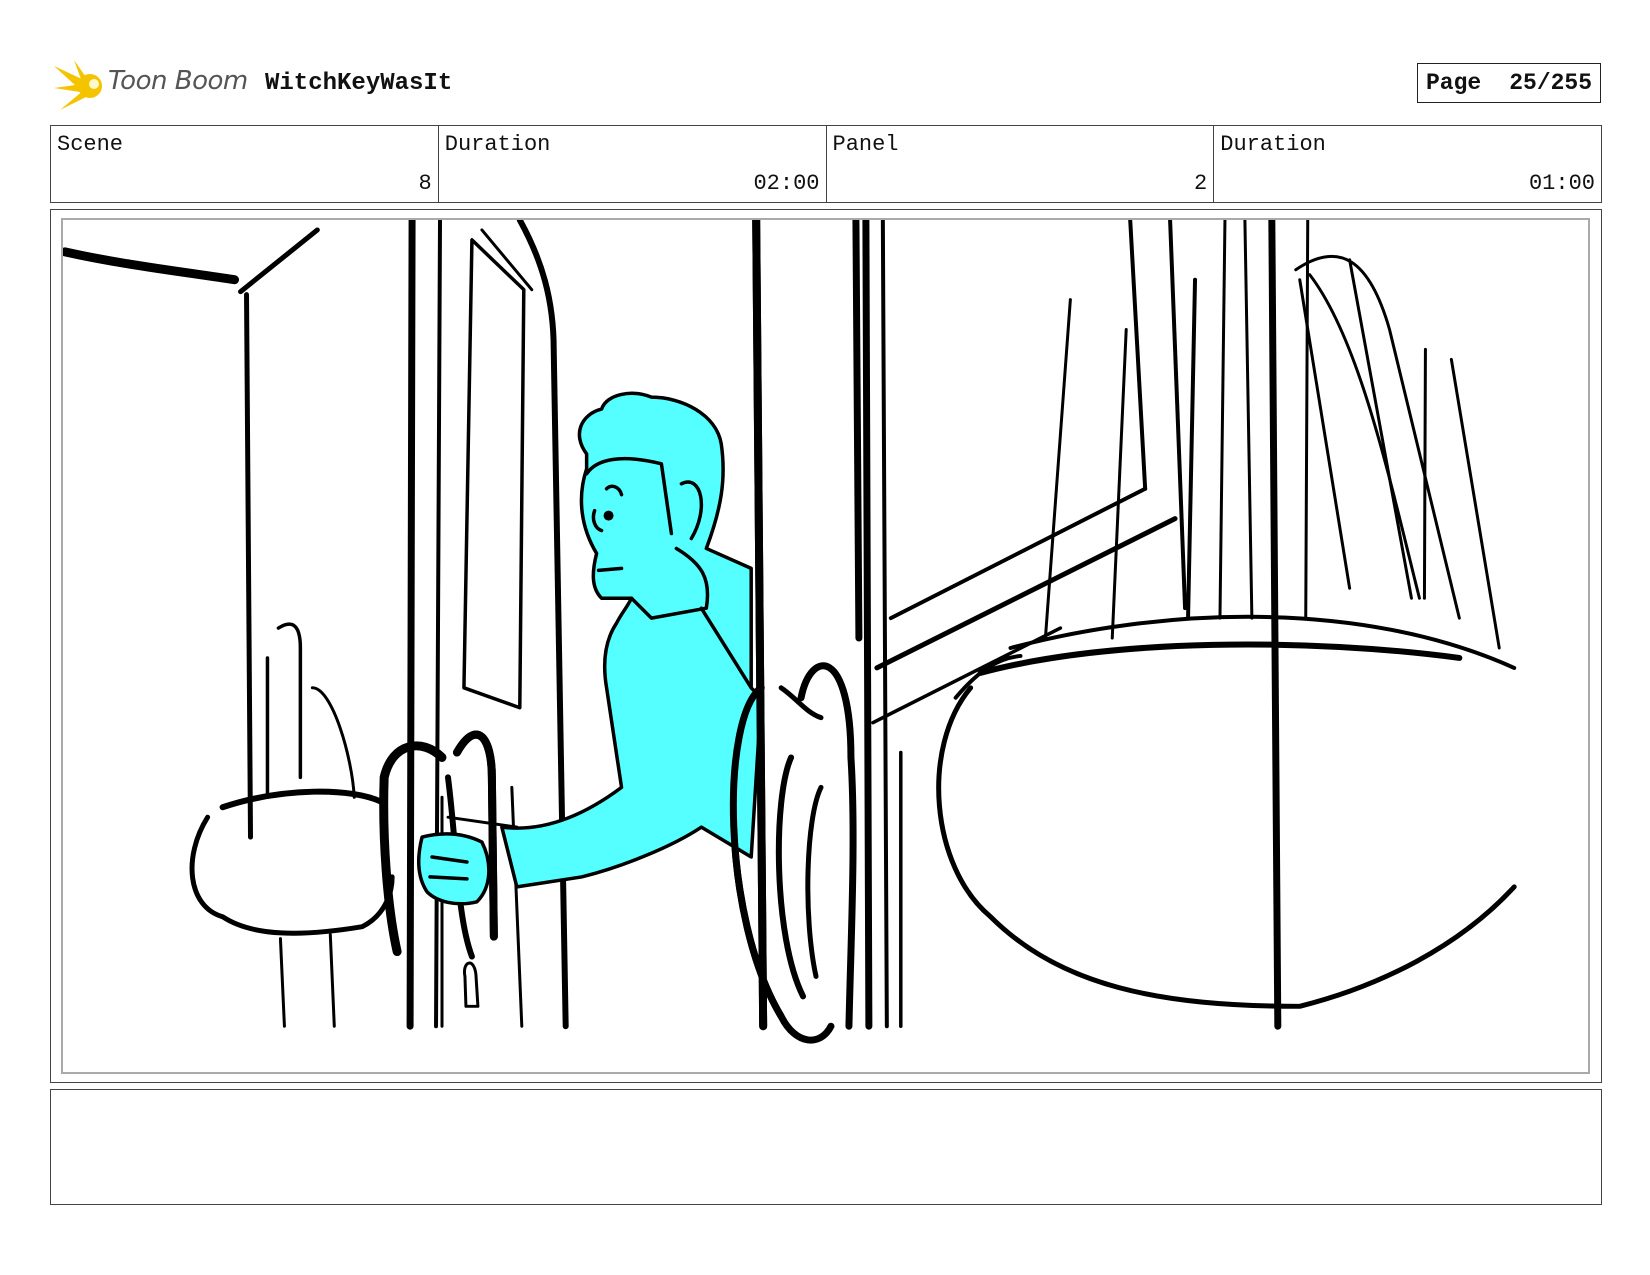 The image size is (1650, 1275). Describe the element at coordinates (178, 81) in the screenshot. I see `brand-name: Toon Boom` at that location.